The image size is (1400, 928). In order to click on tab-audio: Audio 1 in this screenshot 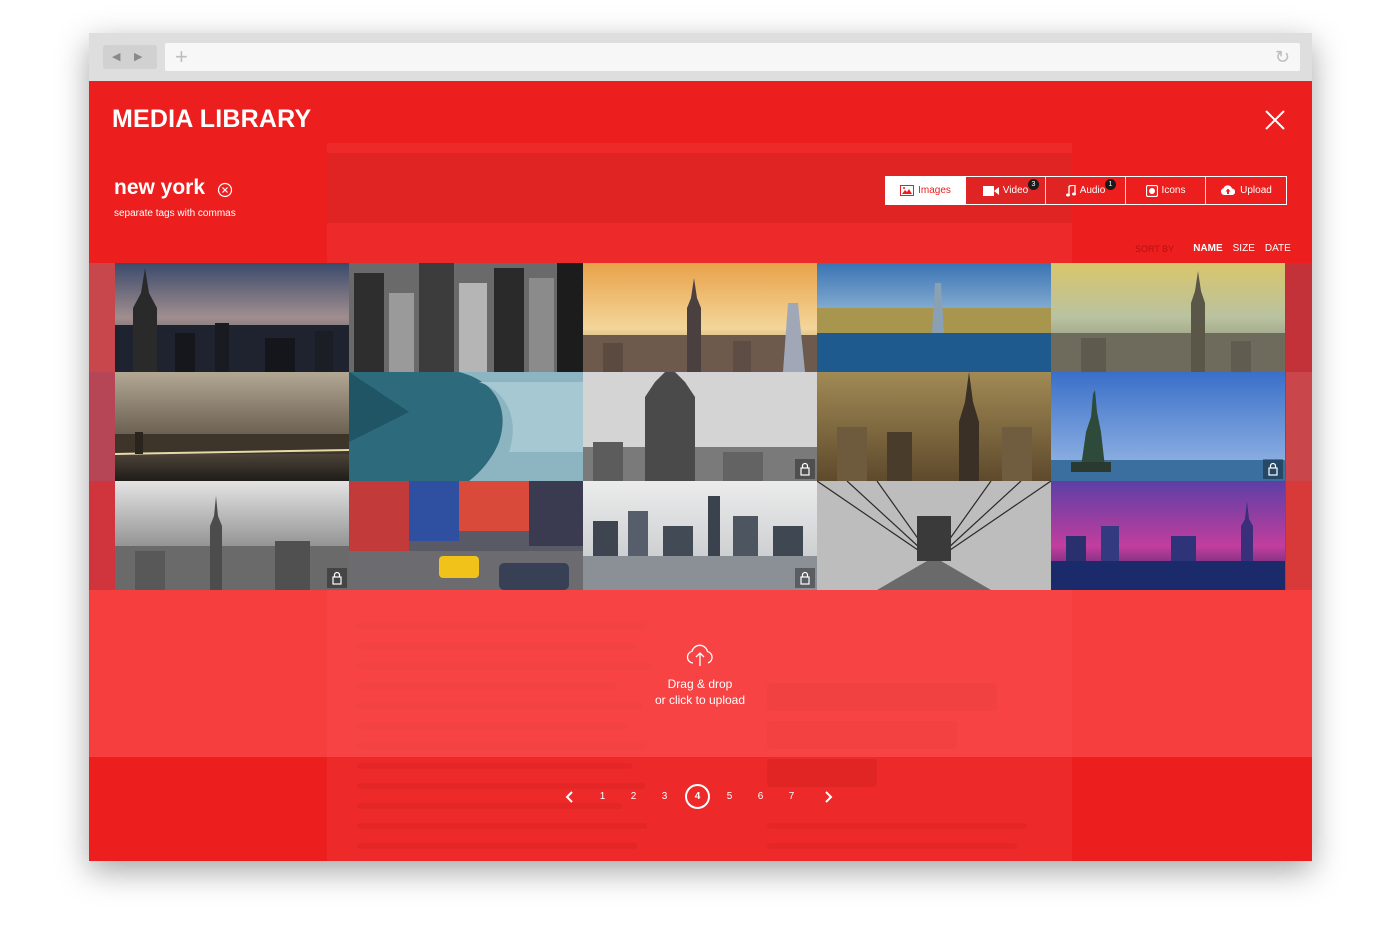, I will do `click(1086, 190)`.